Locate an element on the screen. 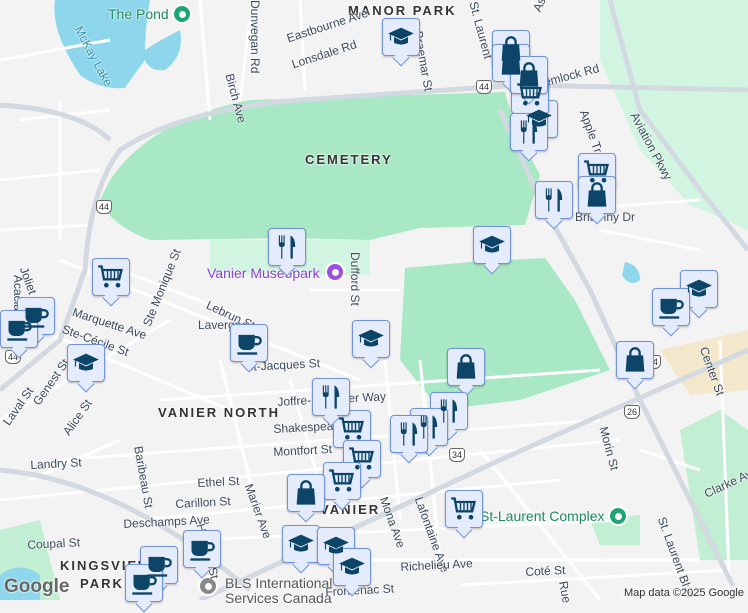 This screenshot has width=748, height=613. poi-label-bls: BLS International Services Canada is located at coordinates (278, 591).